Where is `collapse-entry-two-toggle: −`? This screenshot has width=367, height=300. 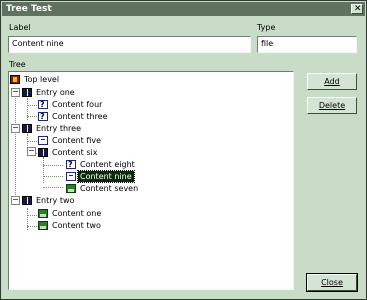
collapse-entry-two-toggle: − is located at coordinates (15, 200).